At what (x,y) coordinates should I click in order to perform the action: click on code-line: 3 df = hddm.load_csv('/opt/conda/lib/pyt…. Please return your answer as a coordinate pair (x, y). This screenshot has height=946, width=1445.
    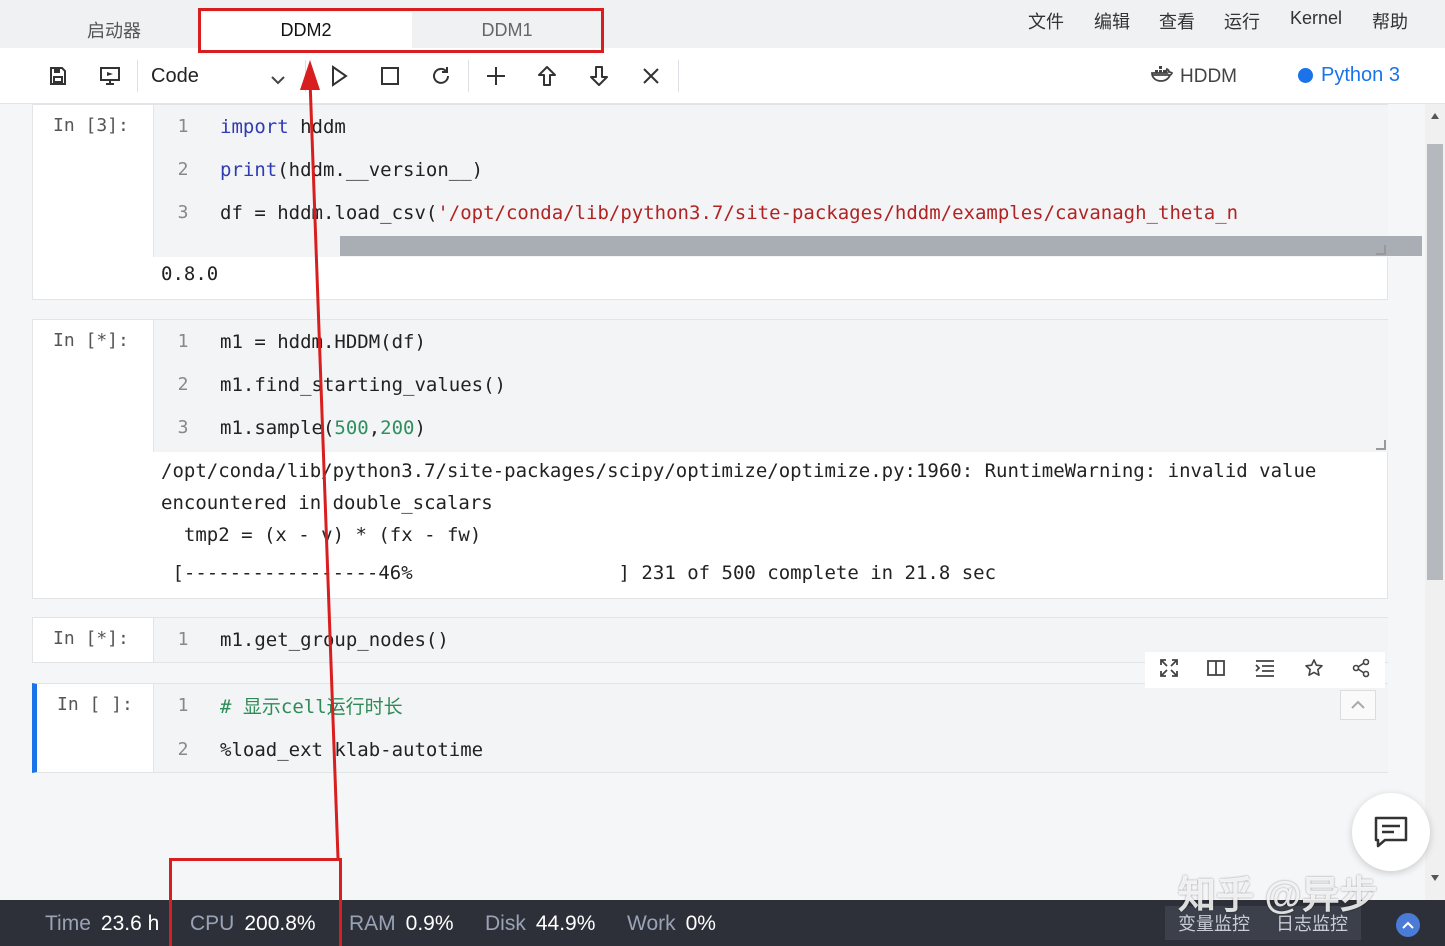
    Looking at the image, I should click on (696, 212).